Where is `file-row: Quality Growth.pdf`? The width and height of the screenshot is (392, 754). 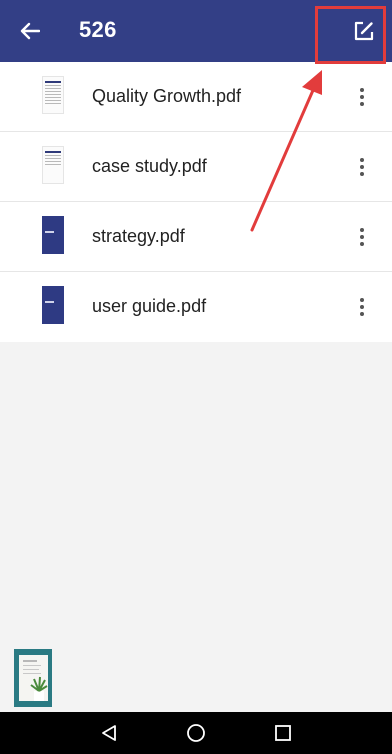 file-row: Quality Growth.pdf is located at coordinates (196, 97).